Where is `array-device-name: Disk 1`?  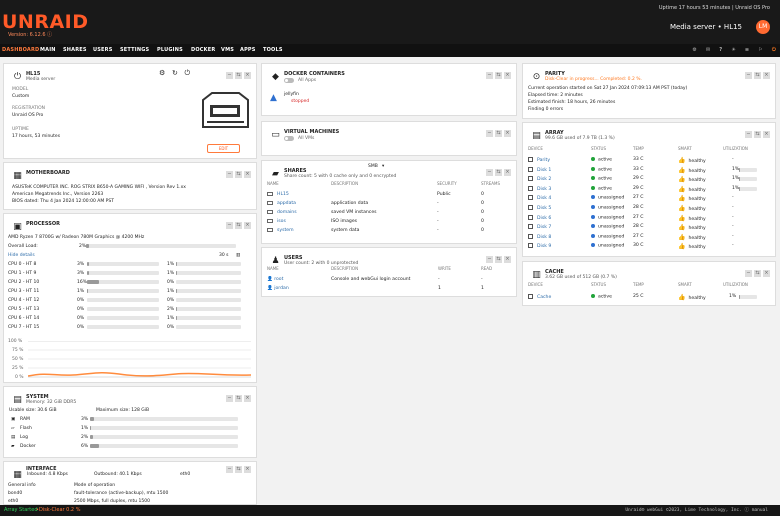
array-device-name: Disk 1 is located at coordinates (544, 170).